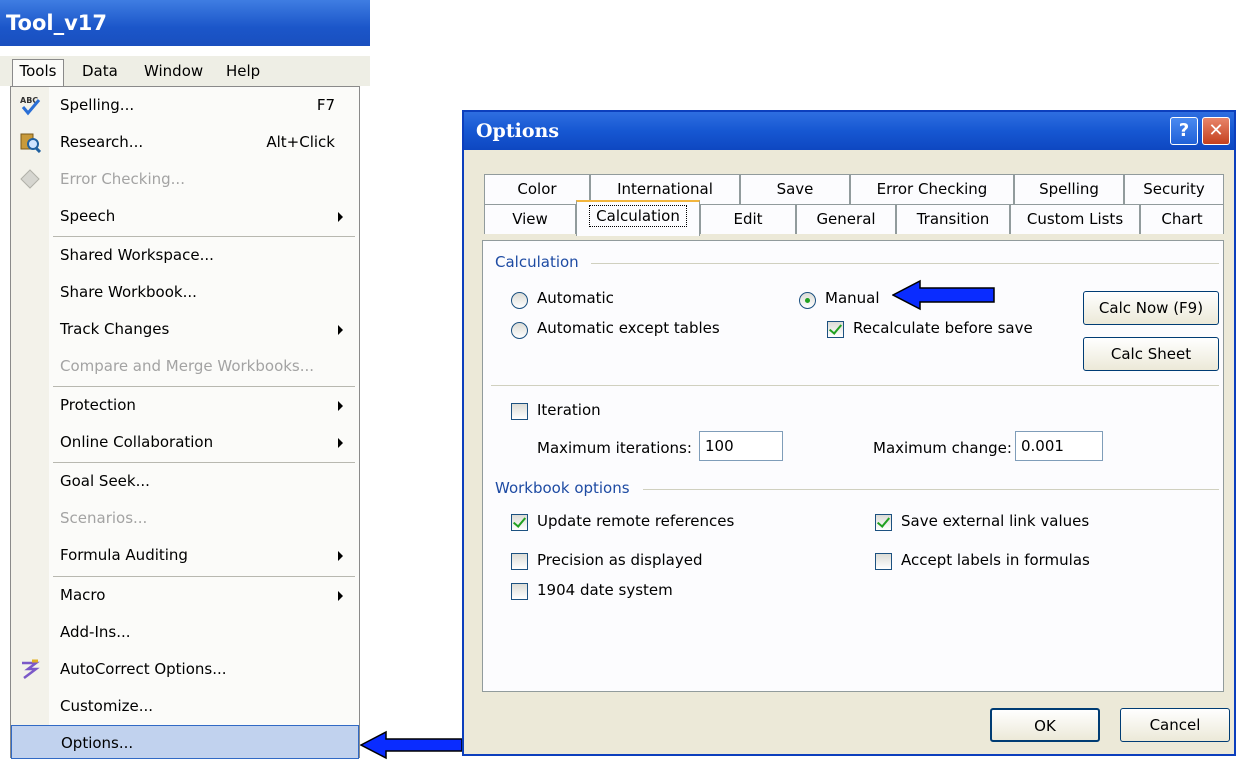  I want to click on menu-item-speech: Speech, so click(185, 216).